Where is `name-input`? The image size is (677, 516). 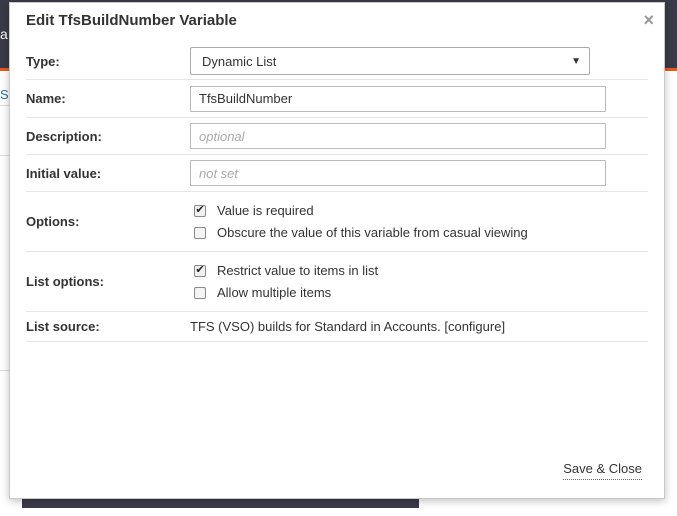
name-input is located at coordinates (398, 98).